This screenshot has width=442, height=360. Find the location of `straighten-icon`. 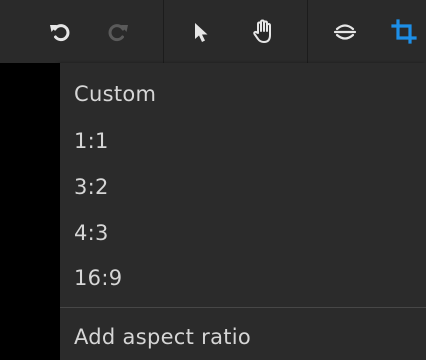

straighten-icon is located at coordinates (345, 32).